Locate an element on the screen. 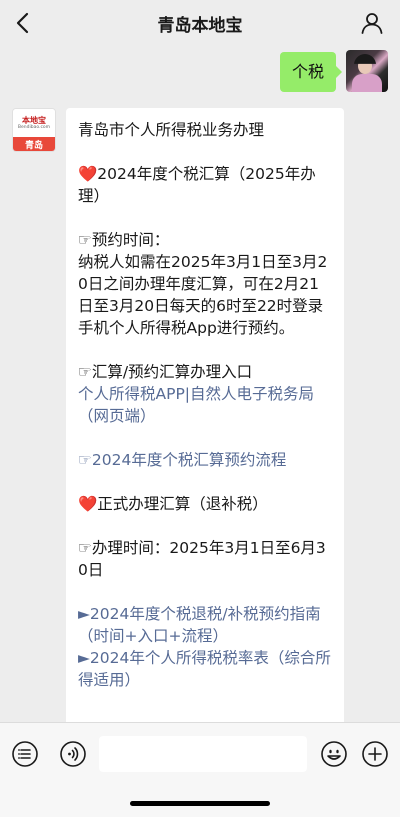 The image size is (400, 817). avatar-body-shape is located at coordinates (367, 83).